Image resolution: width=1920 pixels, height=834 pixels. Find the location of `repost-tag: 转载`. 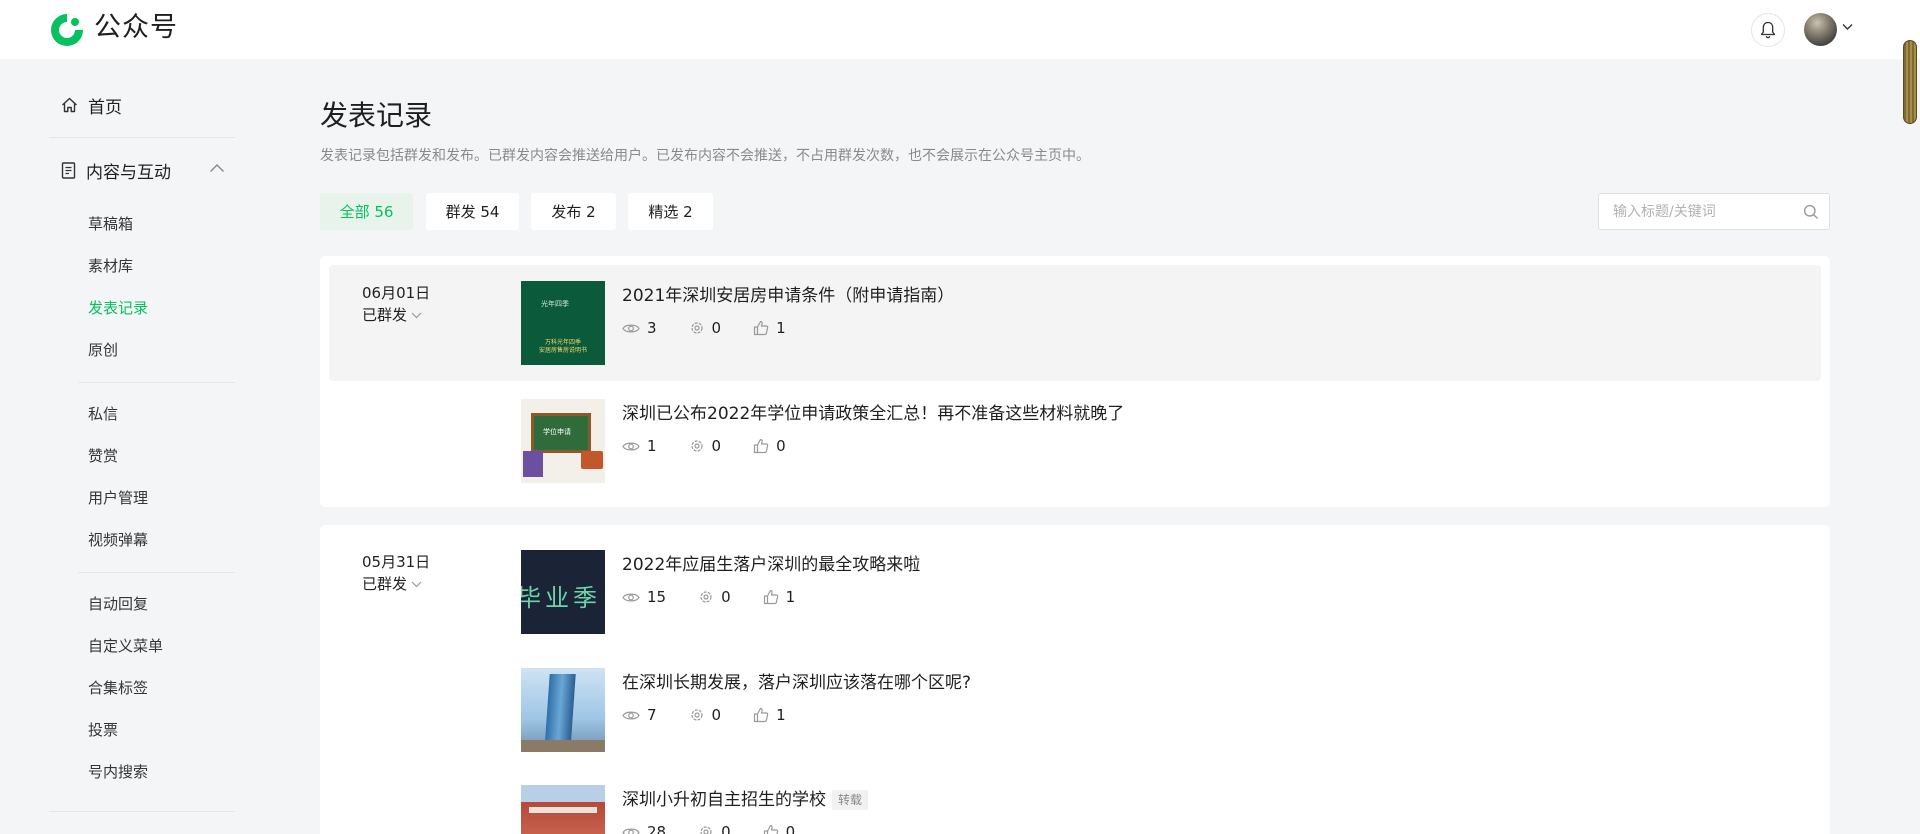

repost-tag: 转载 is located at coordinates (850, 800).